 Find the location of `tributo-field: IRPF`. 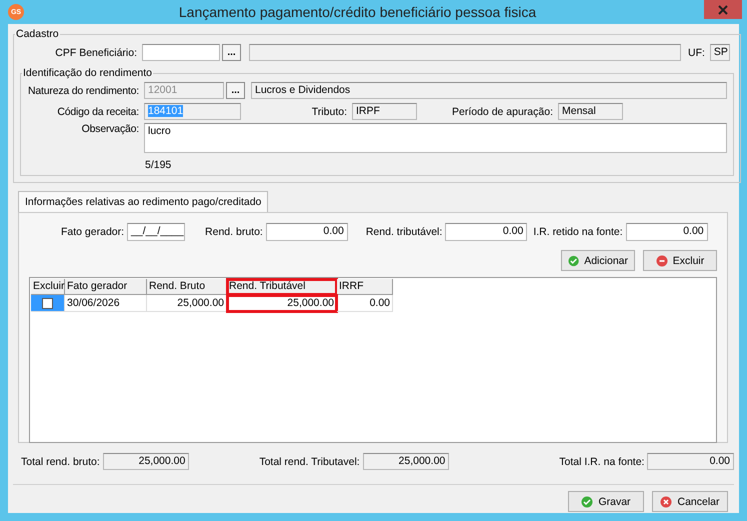

tributo-field: IRPF is located at coordinates (384, 111).